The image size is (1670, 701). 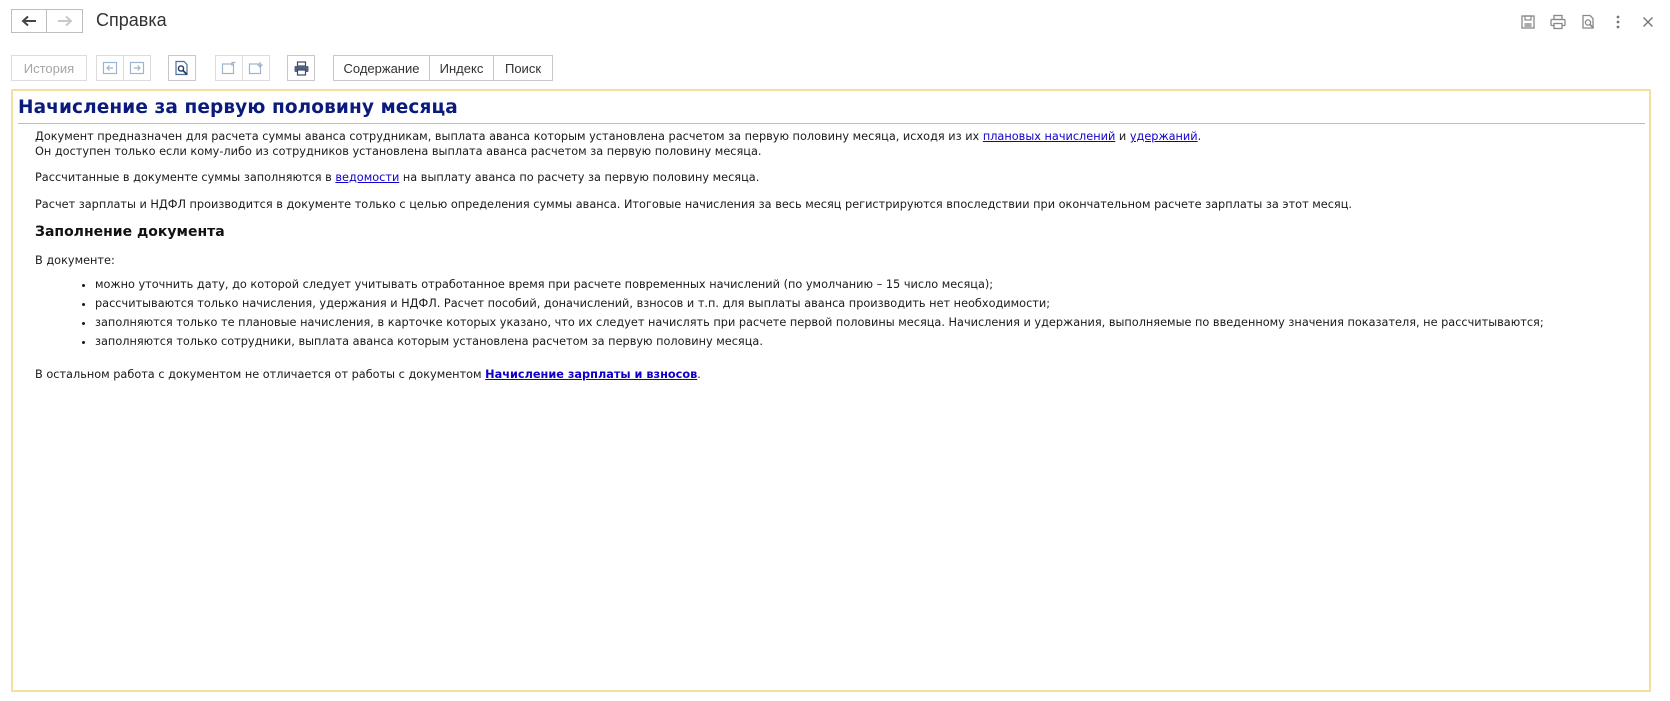 I want to click on printer-icon, so click(x=301, y=68).